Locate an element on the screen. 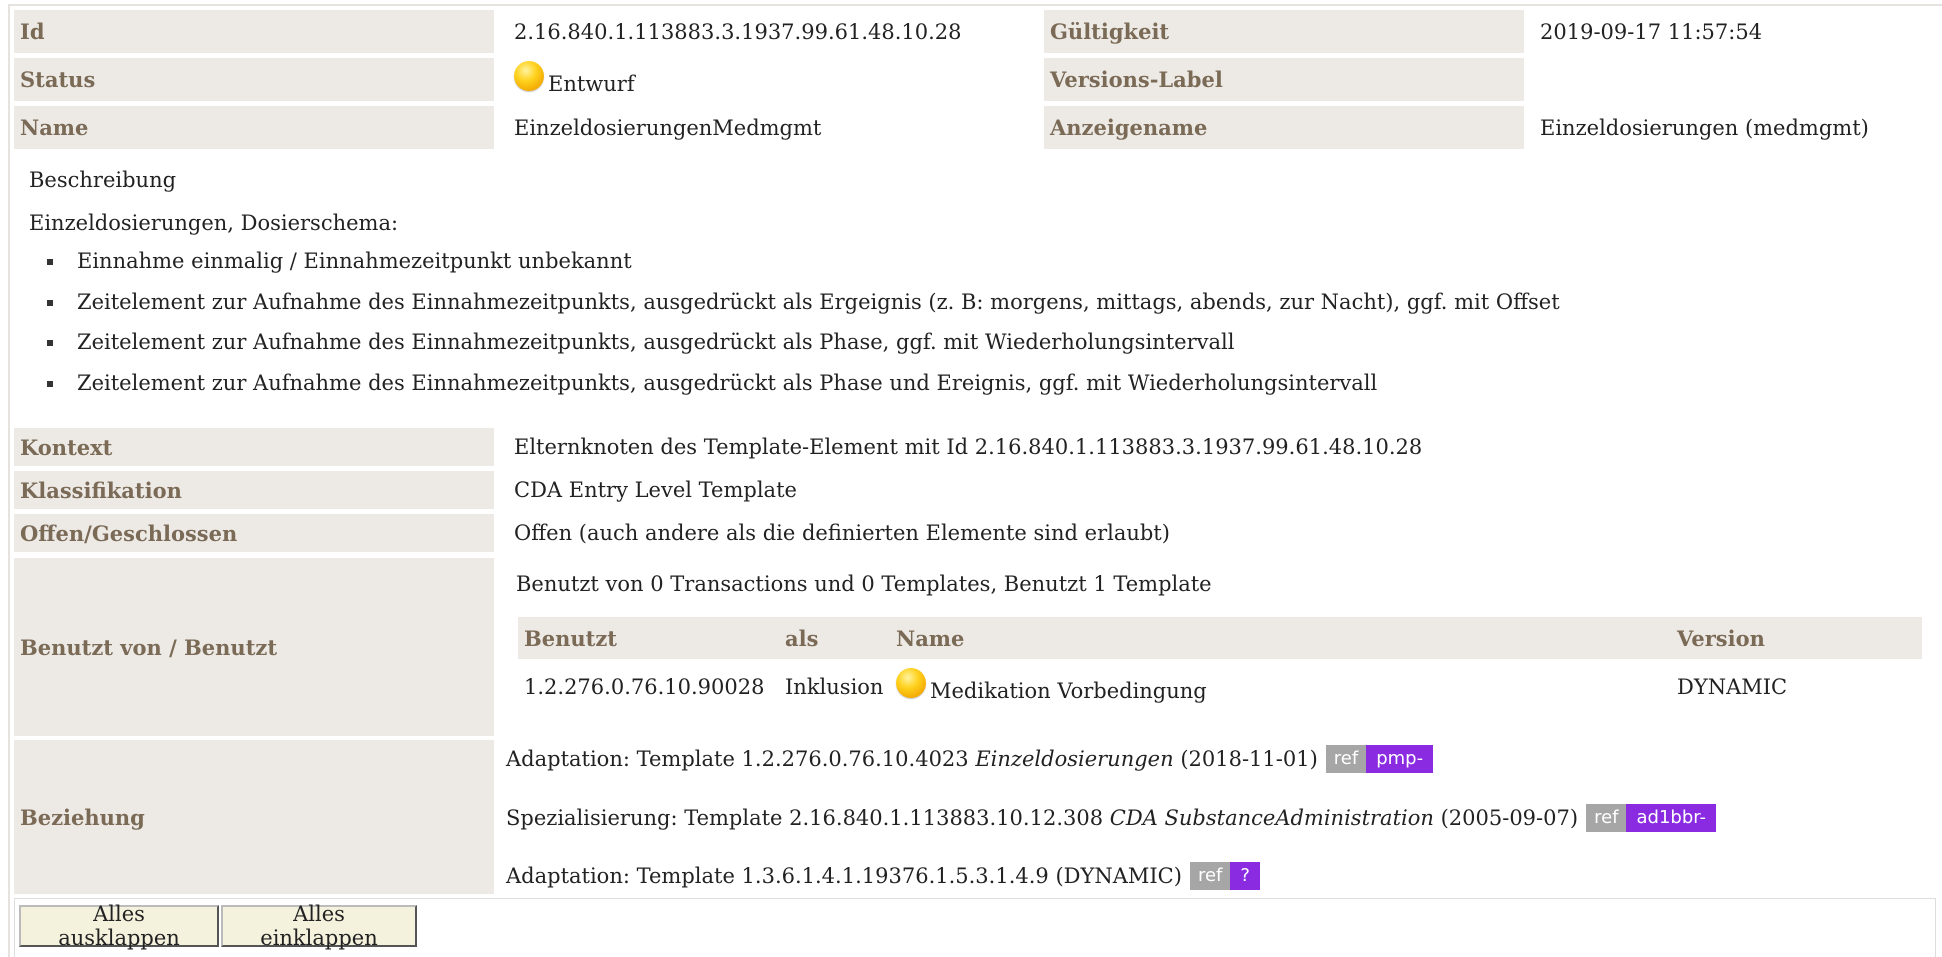 This screenshot has width=1942, height=957. status-value: Entwurf is located at coordinates (780, 79).